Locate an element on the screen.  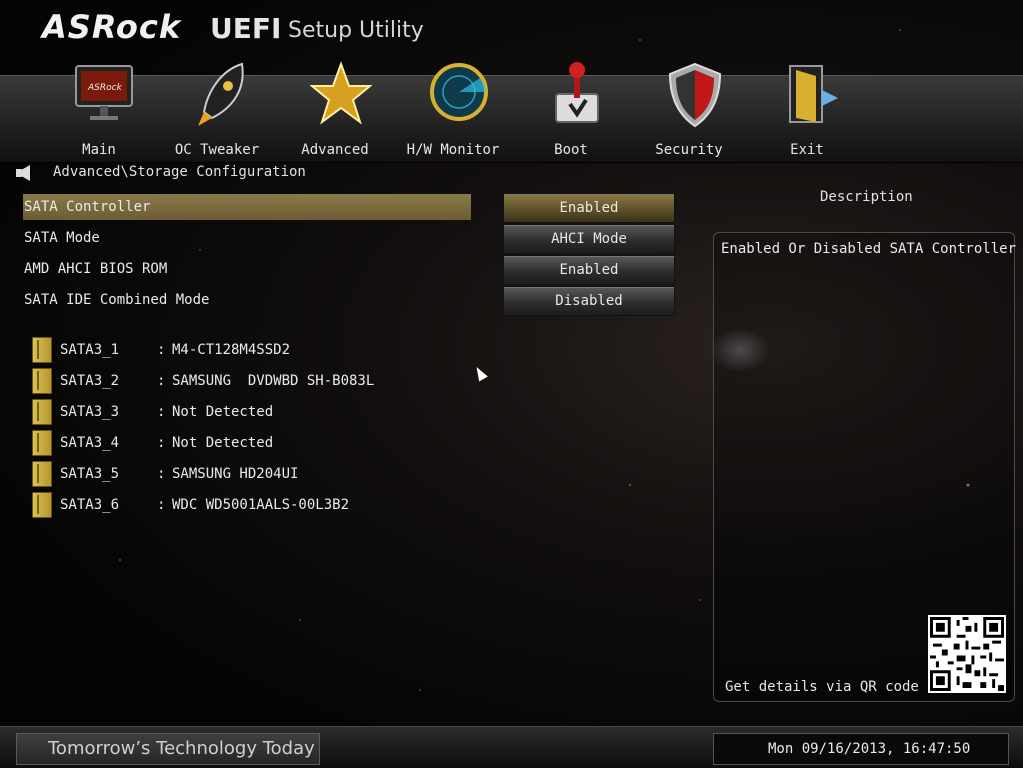
amd-ahci-bios-rom-value-button: Enabled is located at coordinates (589, 270).